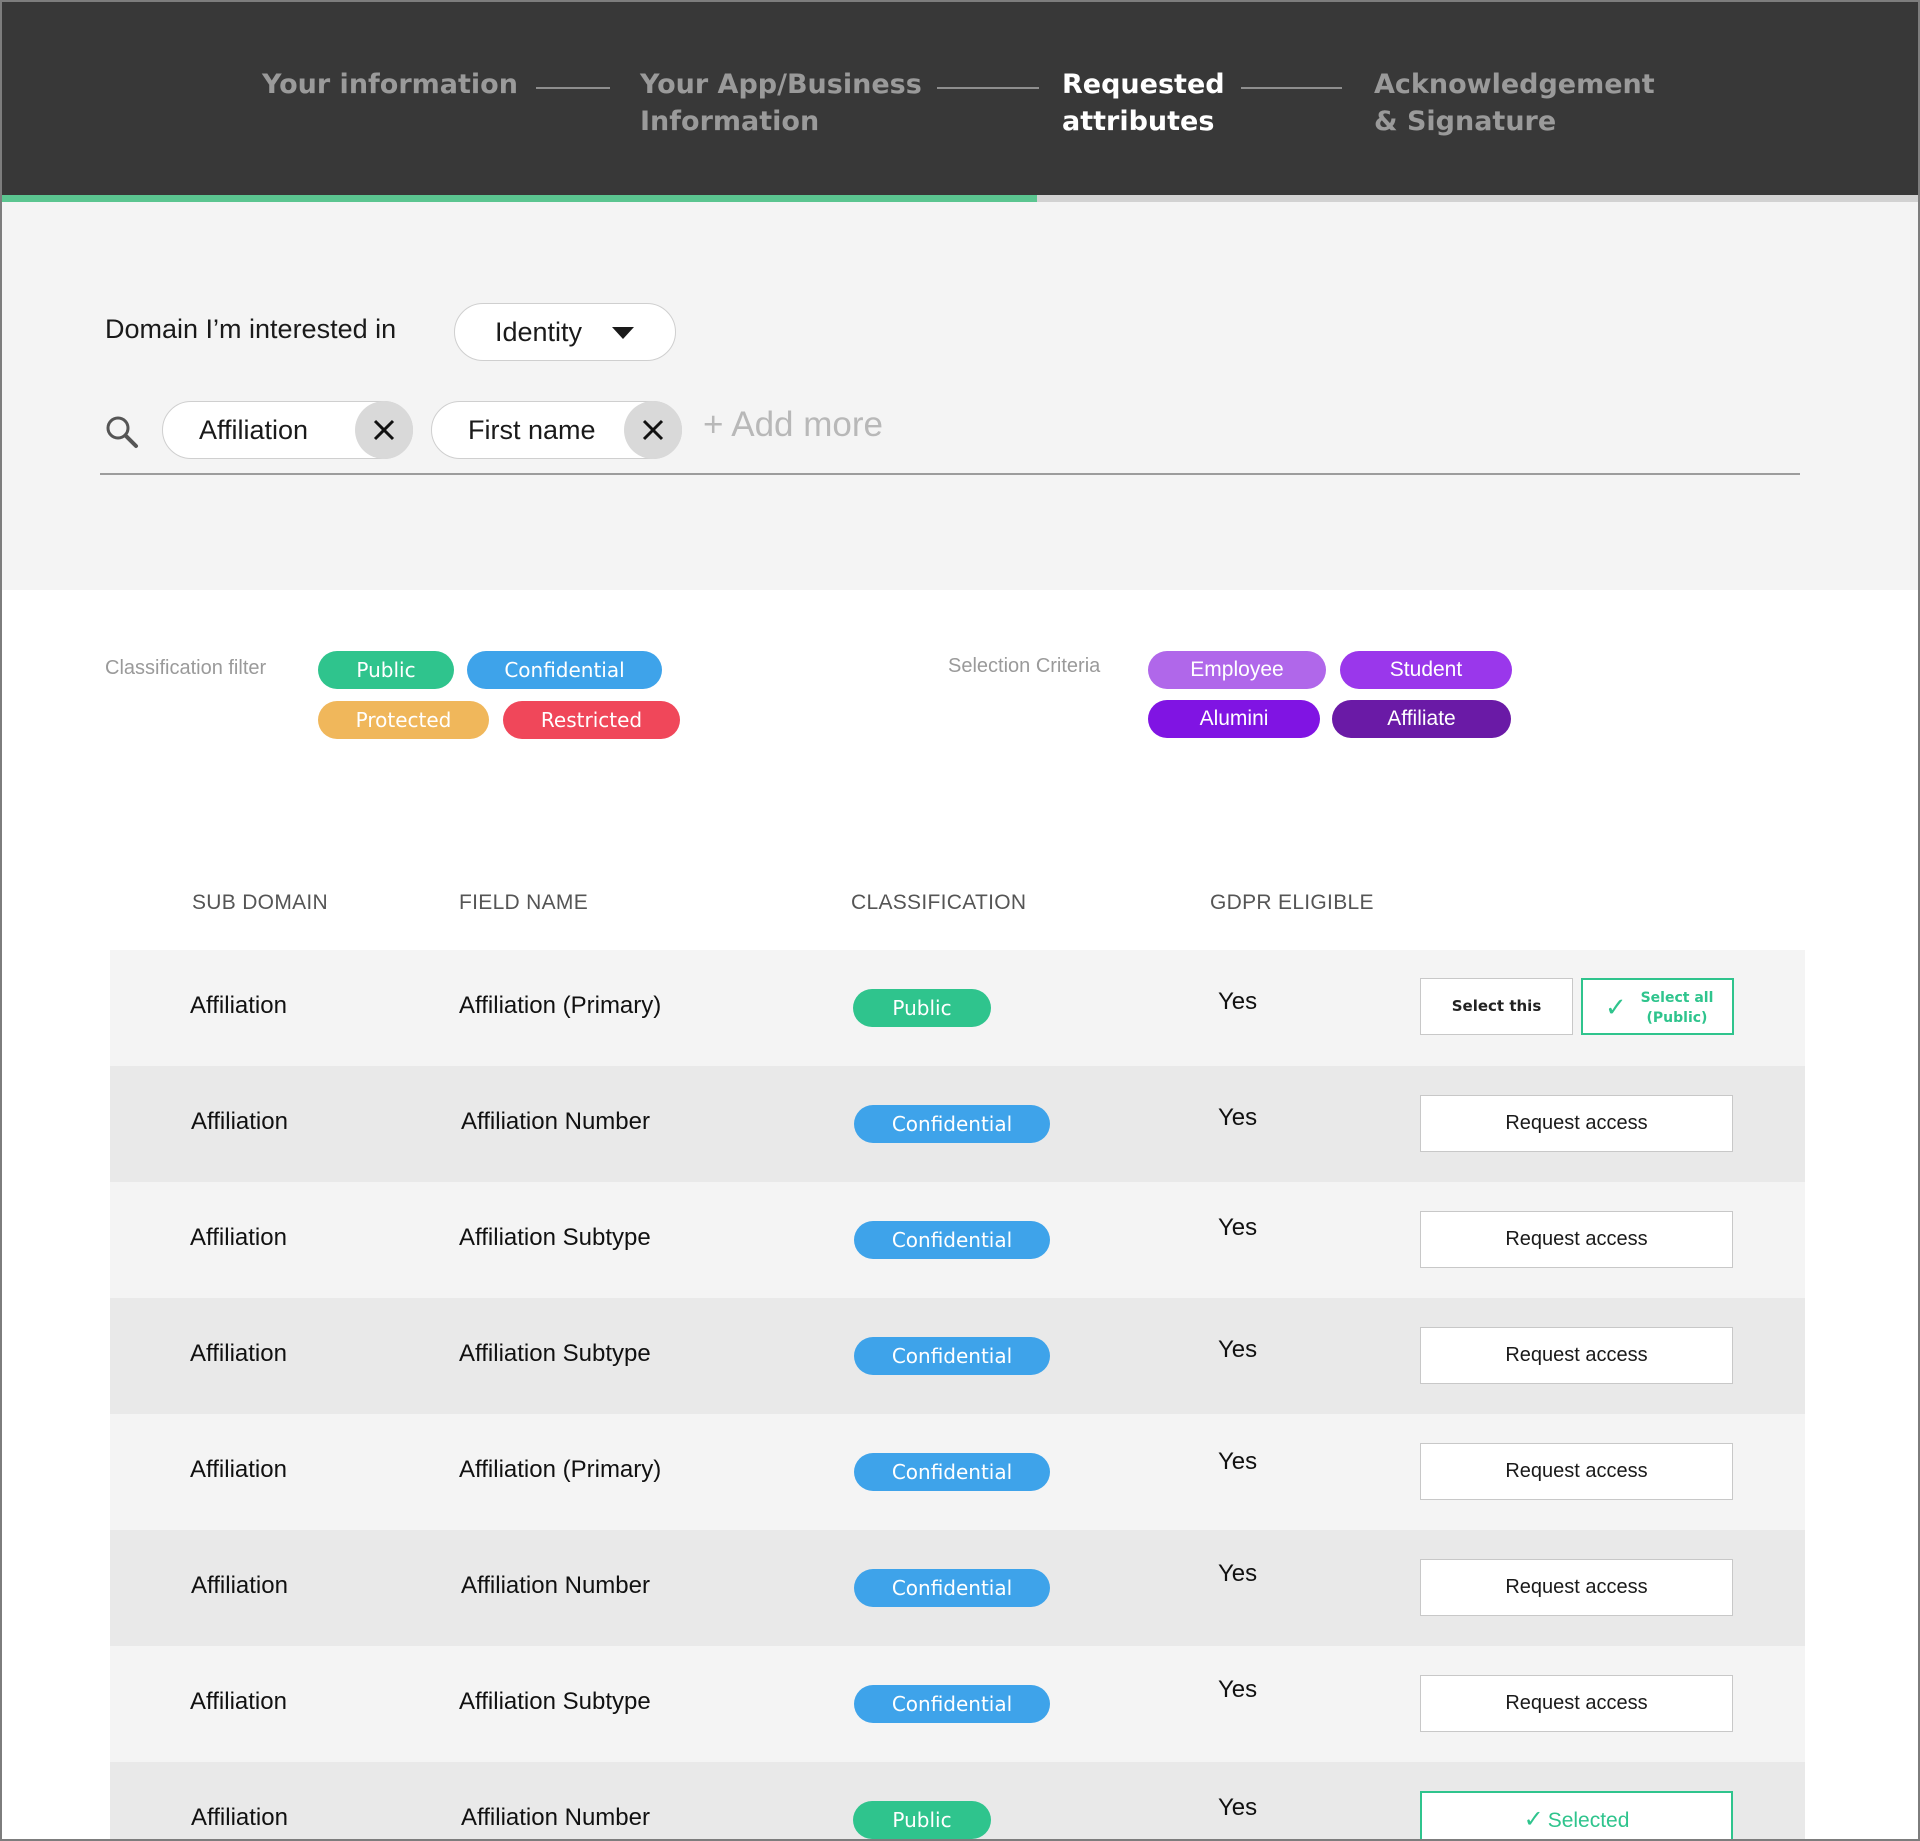 This screenshot has width=1920, height=1841. Describe the element at coordinates (1426, 670) in the screenshot. I see `criteria-student: Student` at that location.